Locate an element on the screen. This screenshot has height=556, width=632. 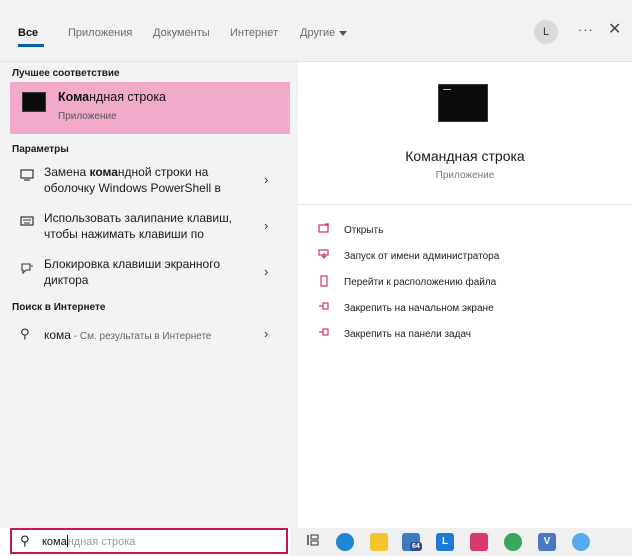
settings-heading: Параметры is located at coordinates (40, 149).